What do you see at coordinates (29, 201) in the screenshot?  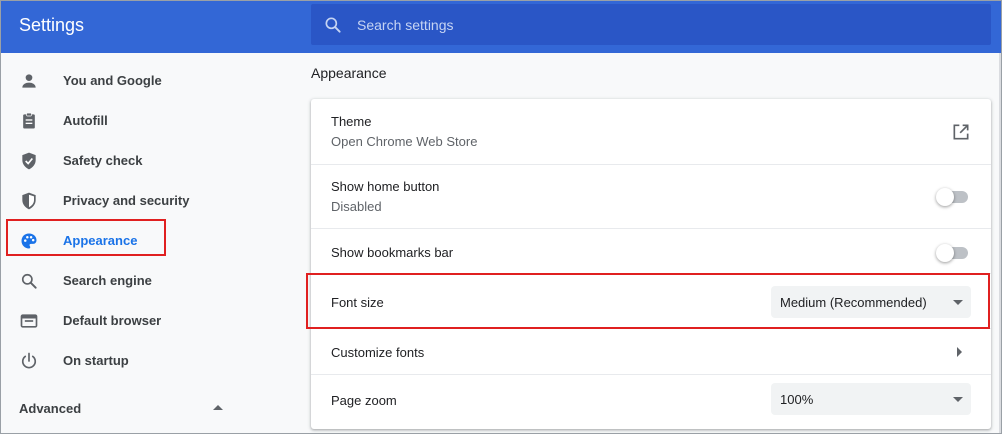 I see `shield-icon` at bounding box center [29, 201].